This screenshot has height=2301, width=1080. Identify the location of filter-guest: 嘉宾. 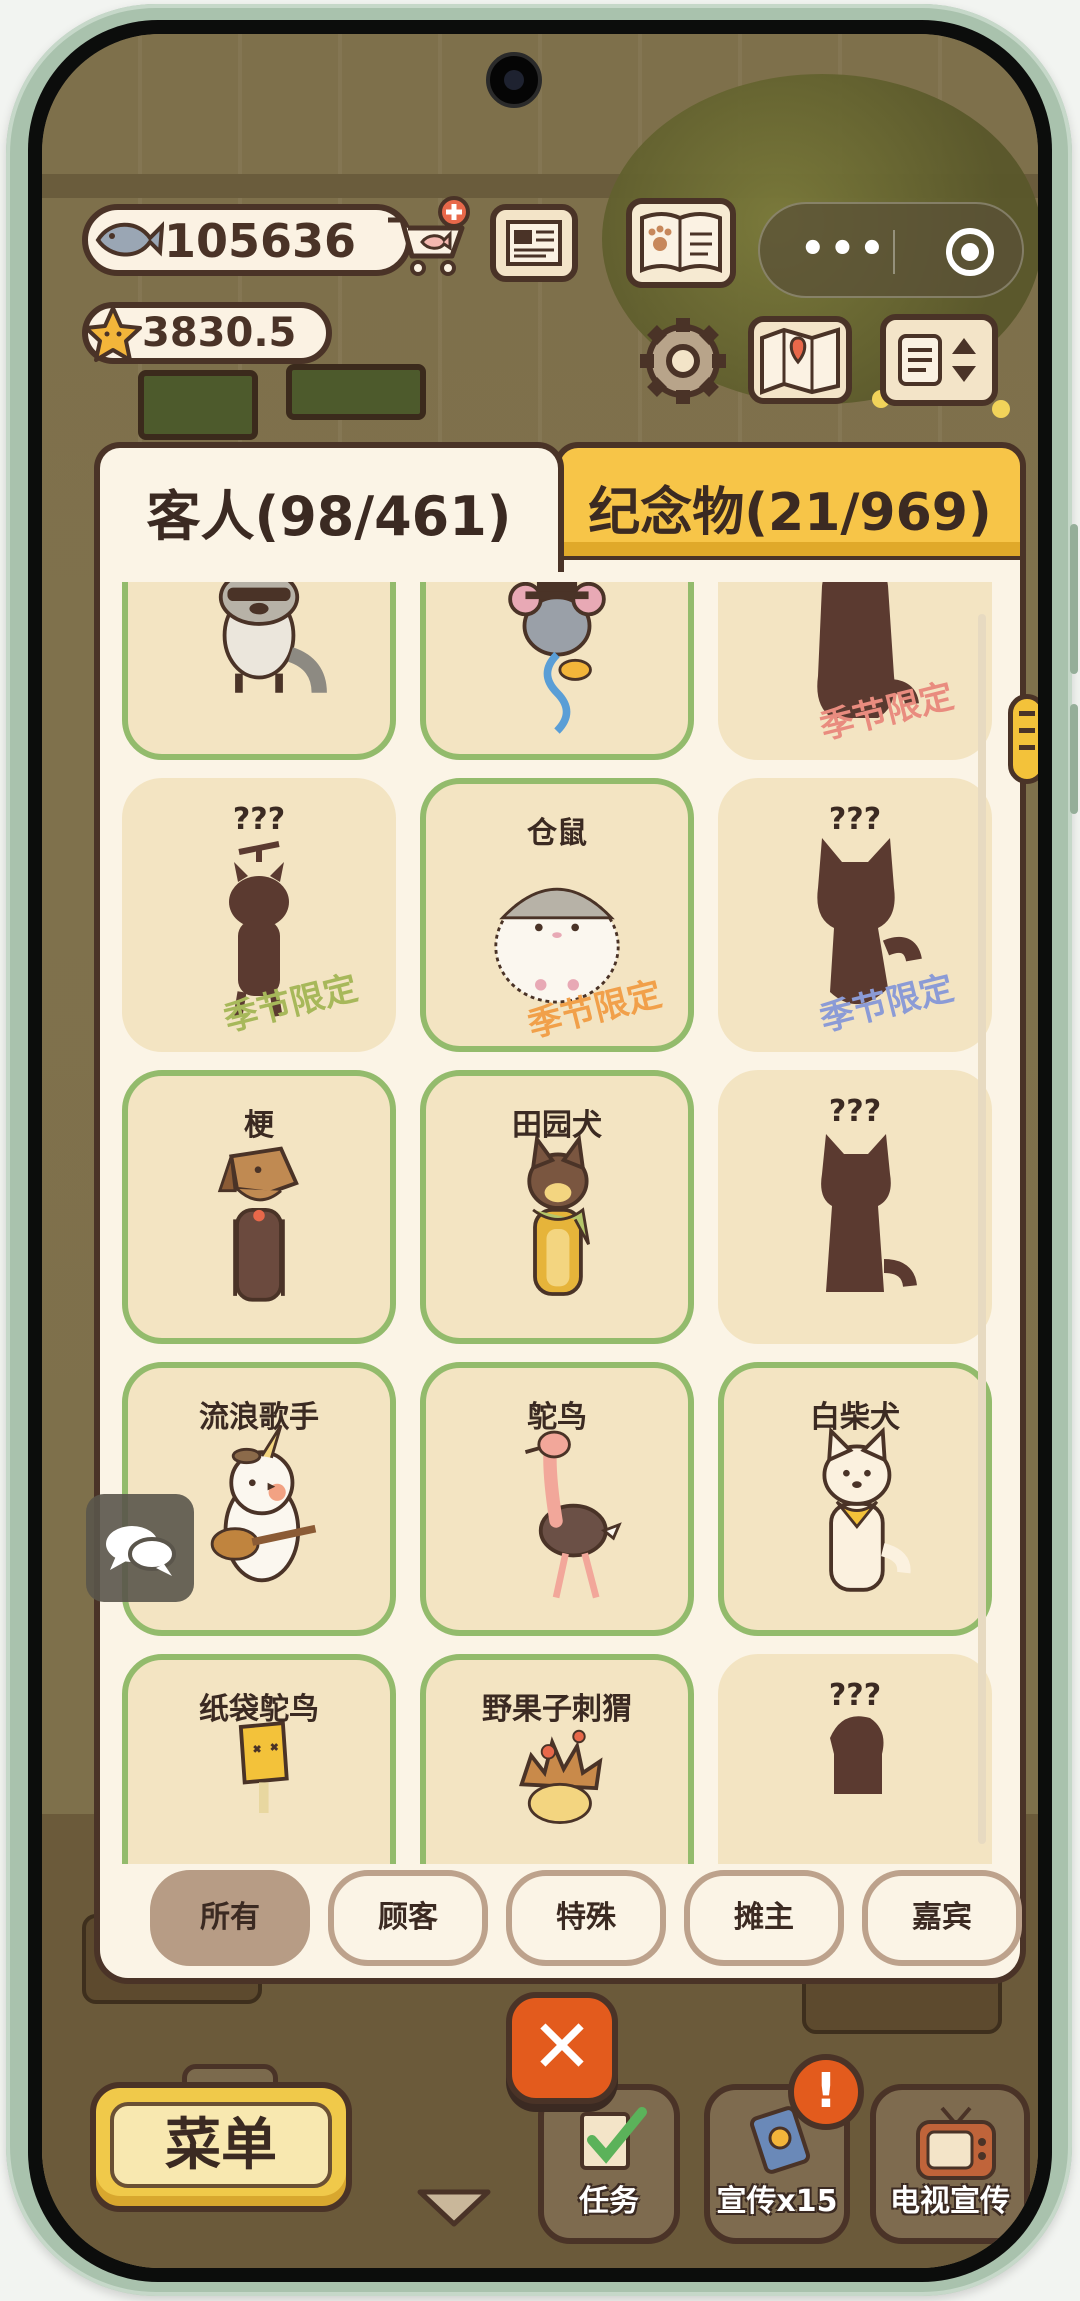
(942, 1918).